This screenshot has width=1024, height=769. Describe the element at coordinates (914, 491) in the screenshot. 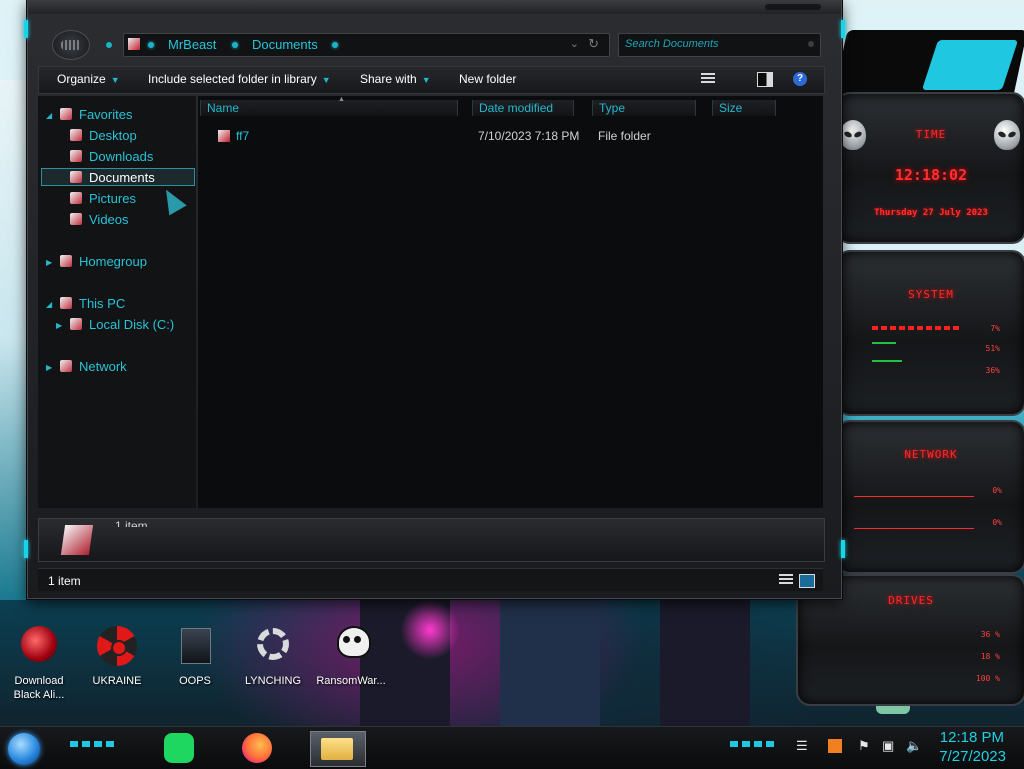

I see `network-graph-up` at that location.